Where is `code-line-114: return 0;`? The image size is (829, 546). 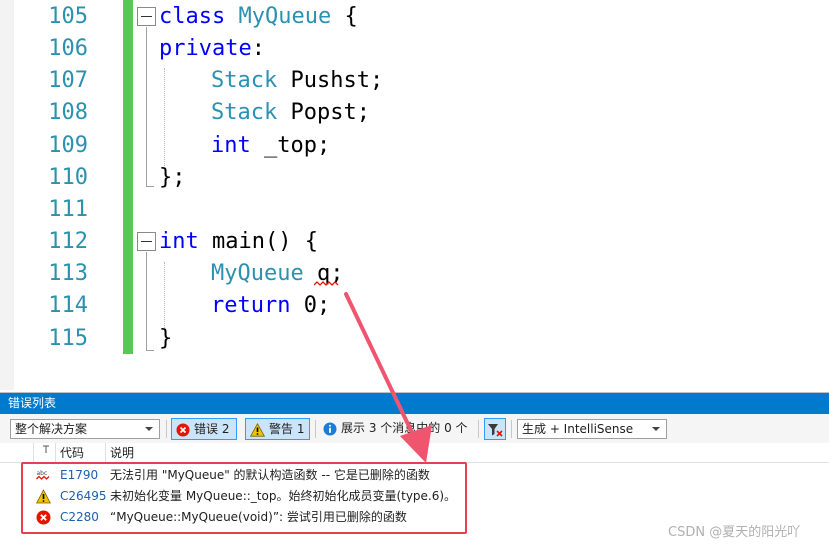 code-line-114: return 0; is located at coordinates (270, 306).